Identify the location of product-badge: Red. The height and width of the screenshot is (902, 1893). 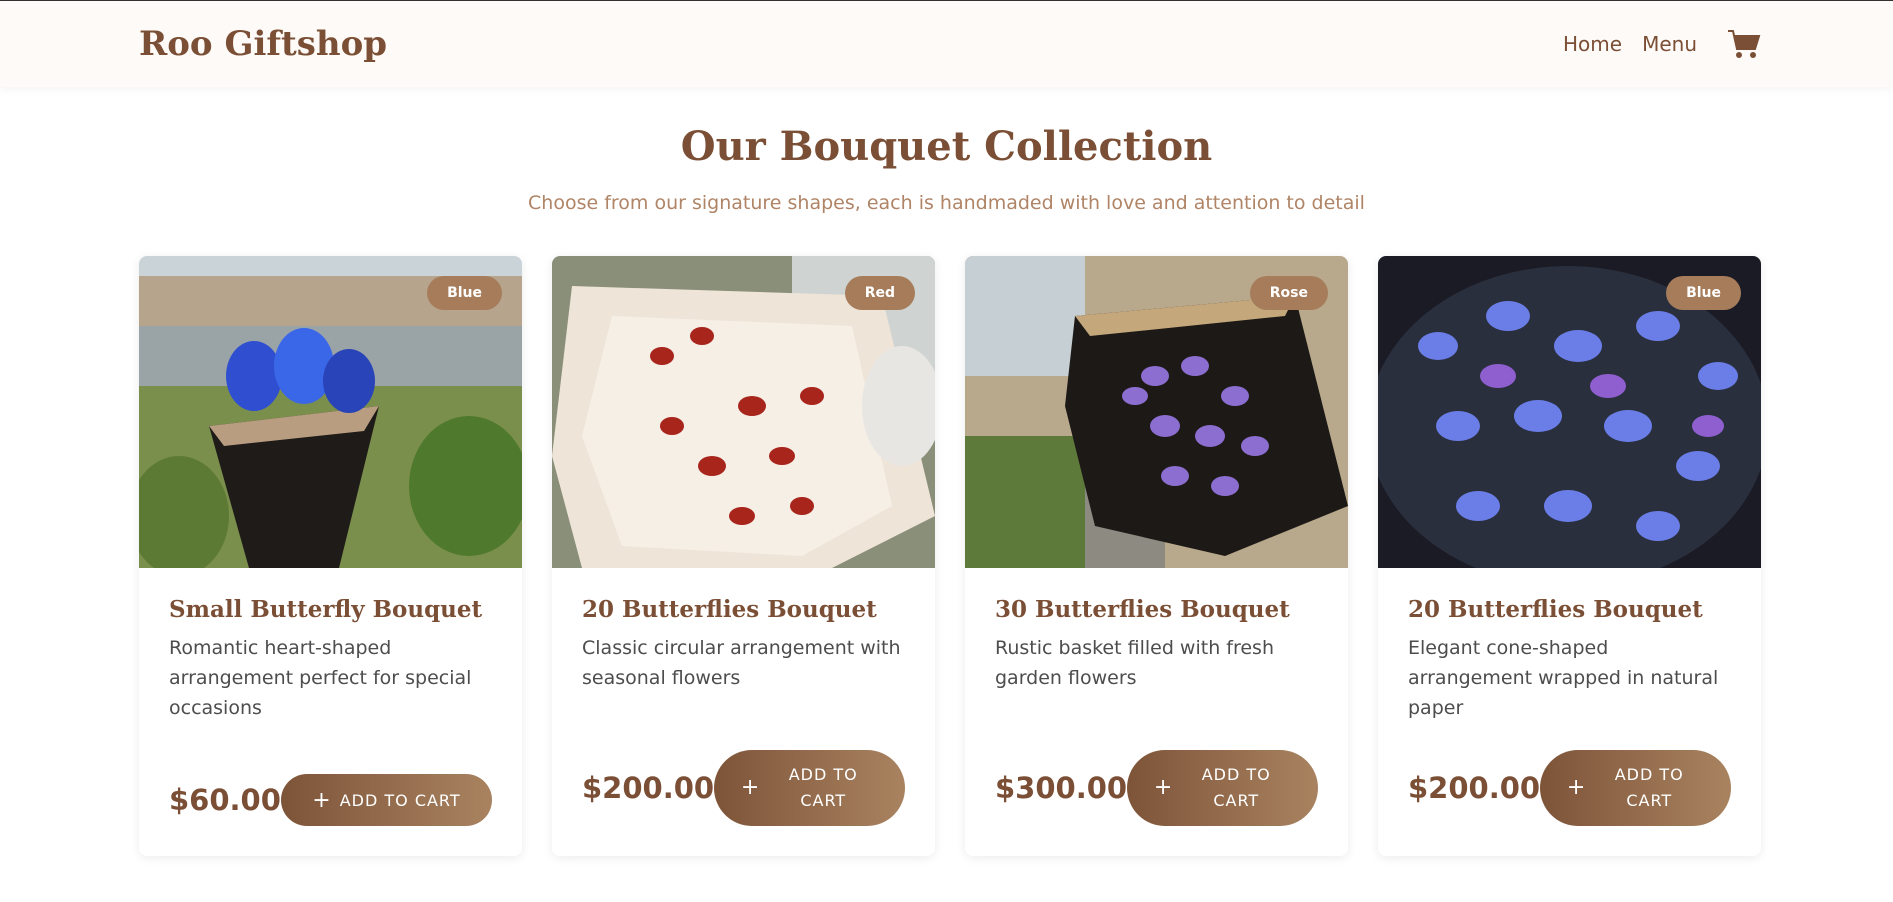
(879, 293).